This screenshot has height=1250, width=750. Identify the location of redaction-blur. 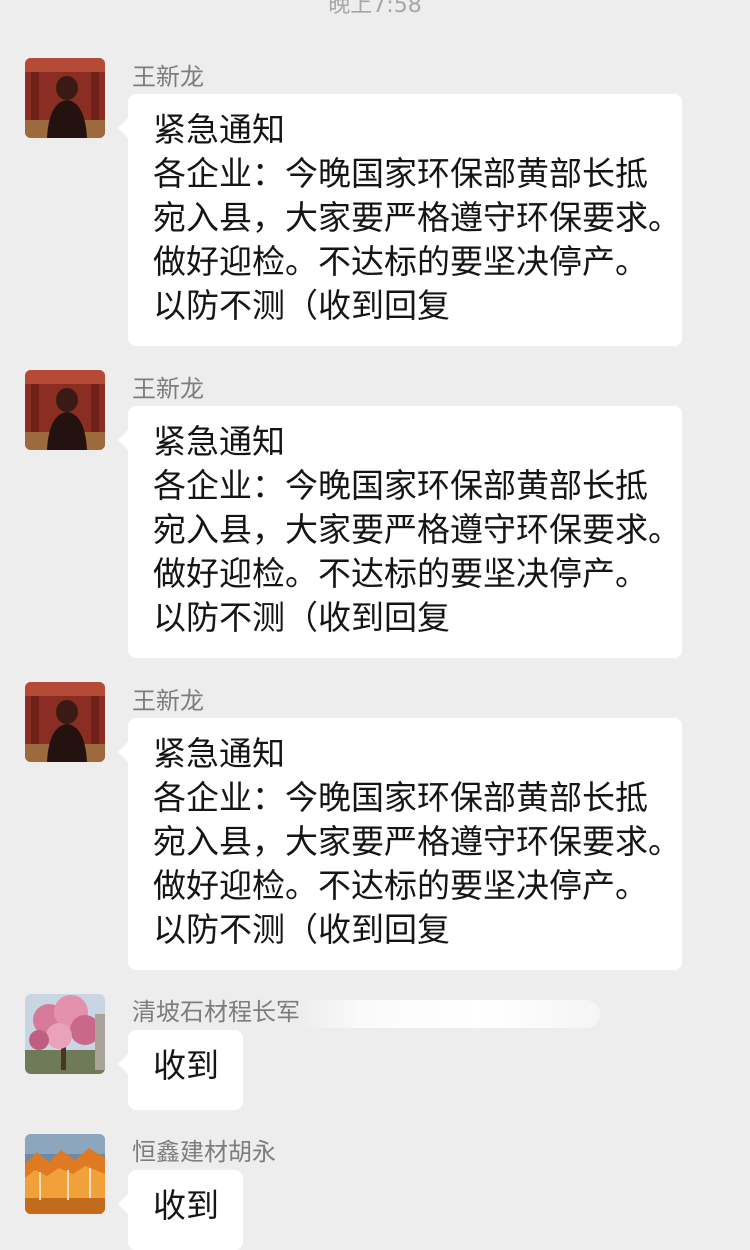
(450, 1014).